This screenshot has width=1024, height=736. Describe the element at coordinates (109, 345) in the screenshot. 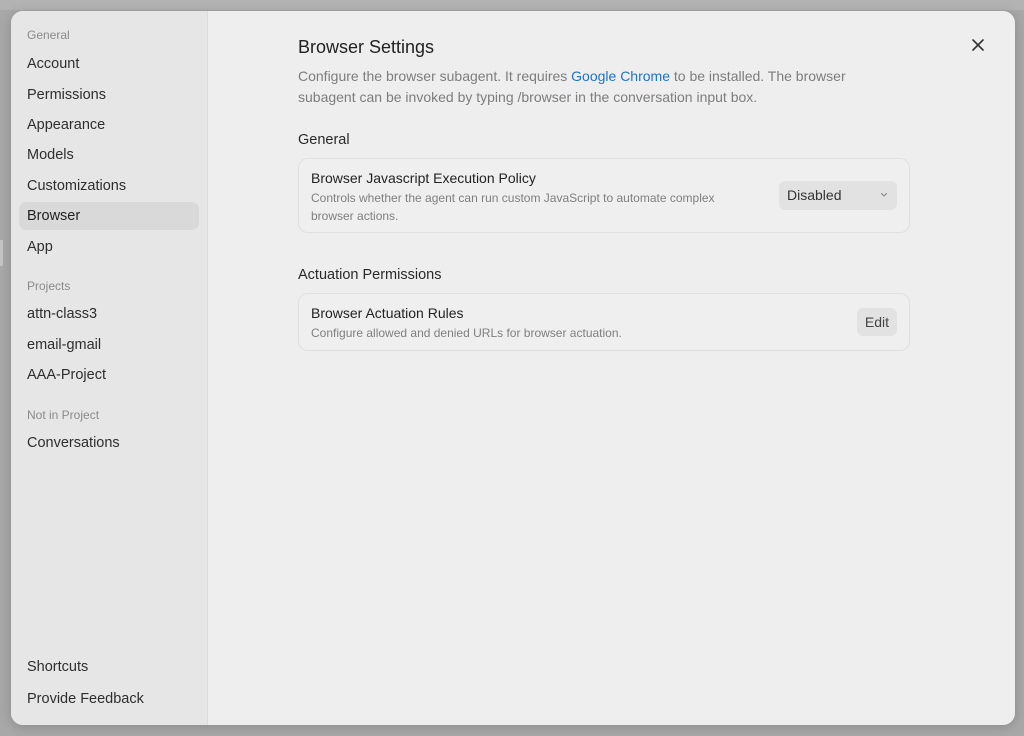

I see `sidebar-item-project-email-gmail: email-gmail` at that location.